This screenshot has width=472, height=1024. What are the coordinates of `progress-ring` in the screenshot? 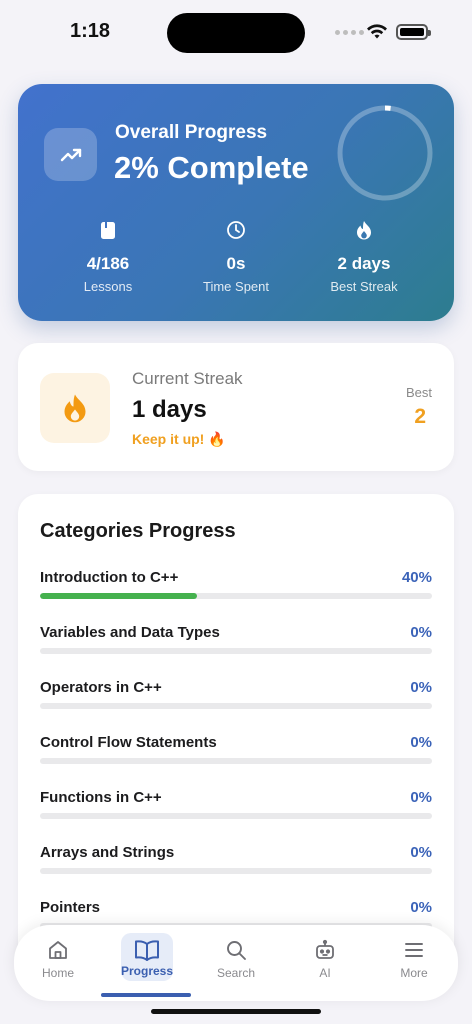 It's located at (385, 153).